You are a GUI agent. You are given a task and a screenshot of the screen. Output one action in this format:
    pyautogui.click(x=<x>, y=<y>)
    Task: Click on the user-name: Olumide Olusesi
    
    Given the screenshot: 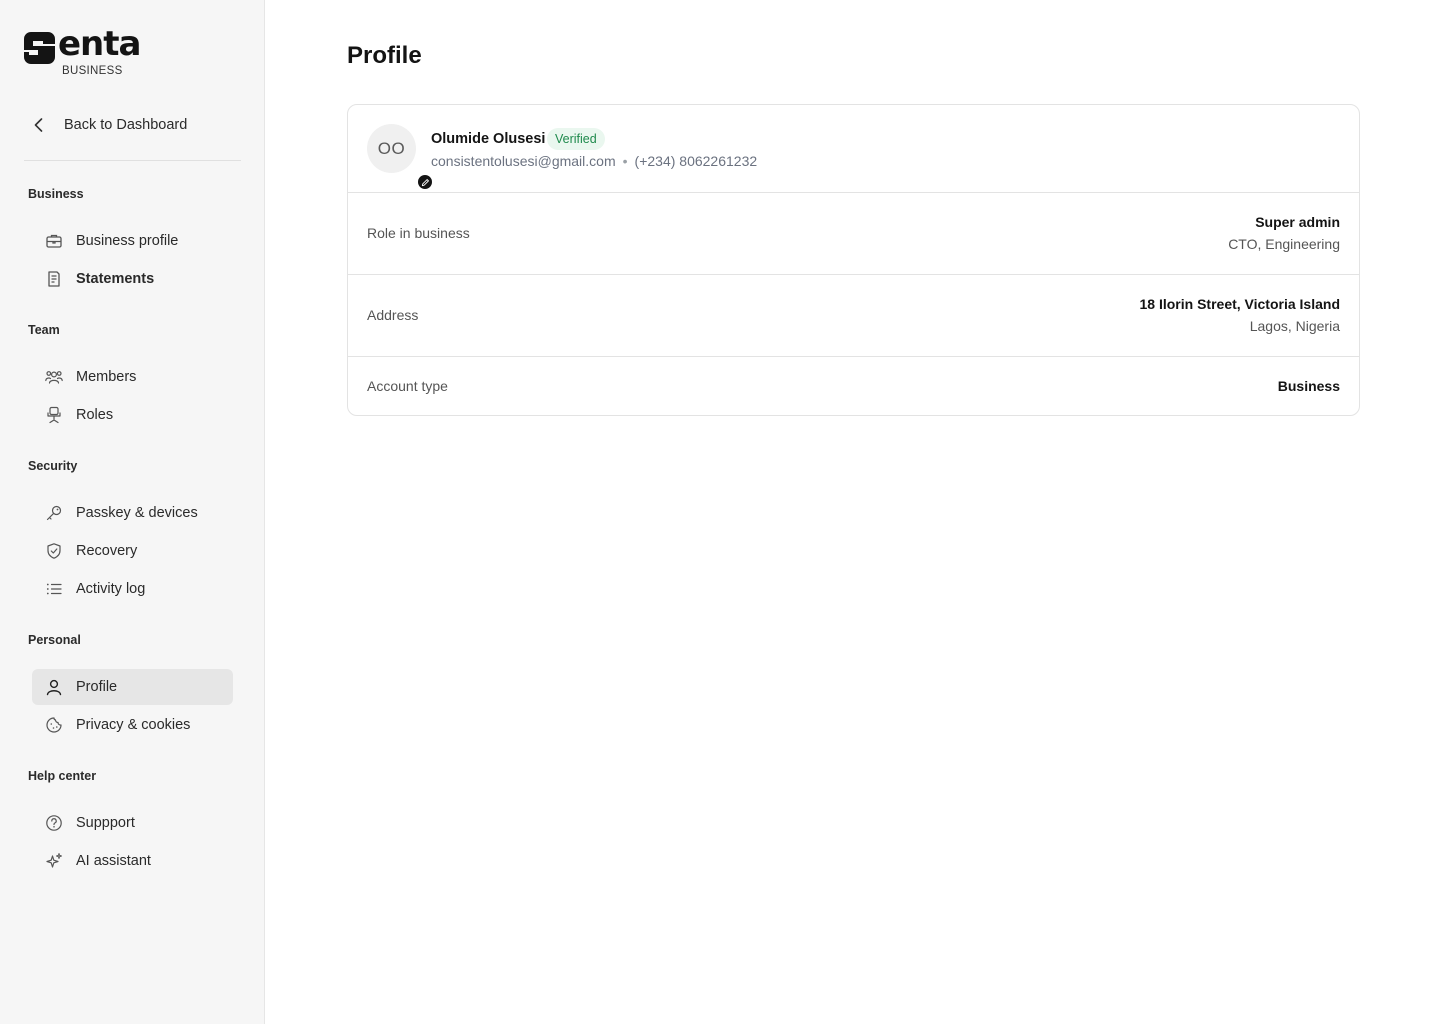 What is the action you would take?
    pyautogui.click(x=488, y=139)
    